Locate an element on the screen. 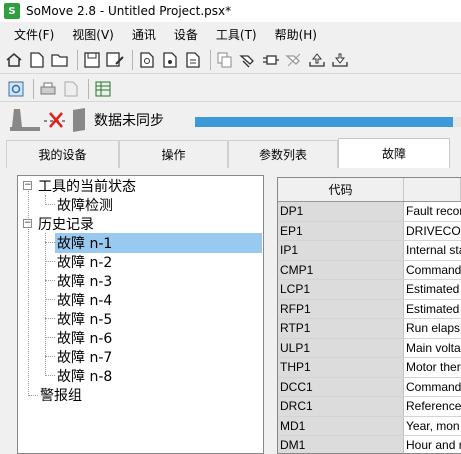 This screenshot has width=461, height=454. column-header-code: 代码 is located at coordinates (341, 189).